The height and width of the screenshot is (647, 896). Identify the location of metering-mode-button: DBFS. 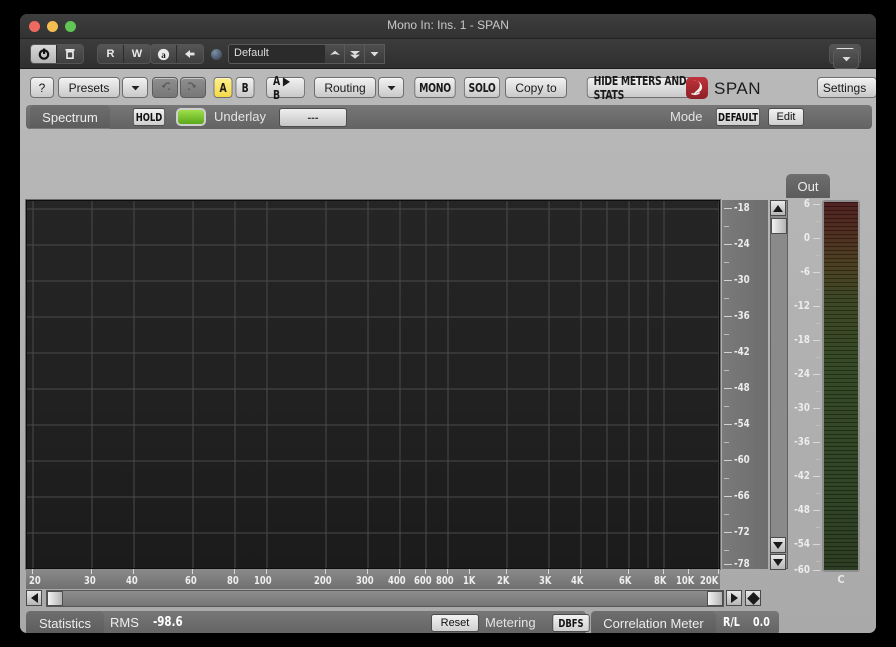
(571, 623).